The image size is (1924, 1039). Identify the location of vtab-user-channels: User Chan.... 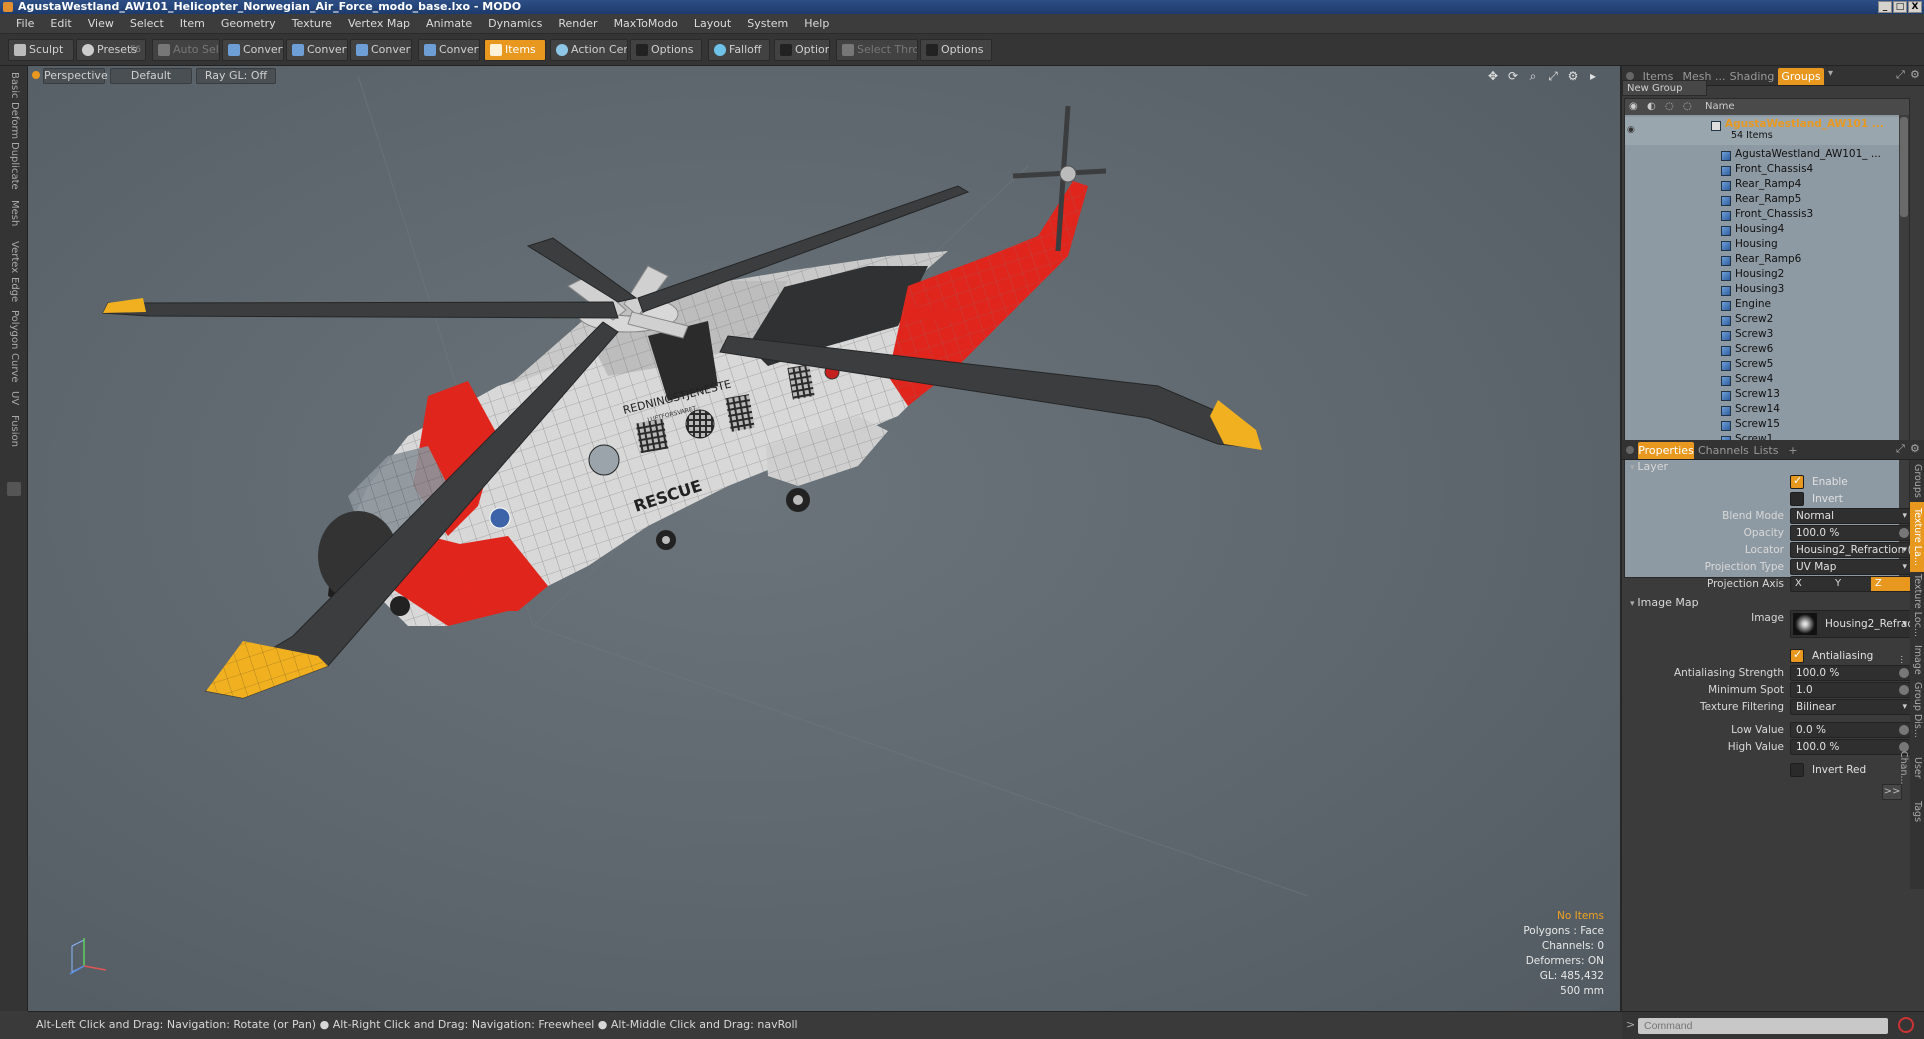
(1911, 768).